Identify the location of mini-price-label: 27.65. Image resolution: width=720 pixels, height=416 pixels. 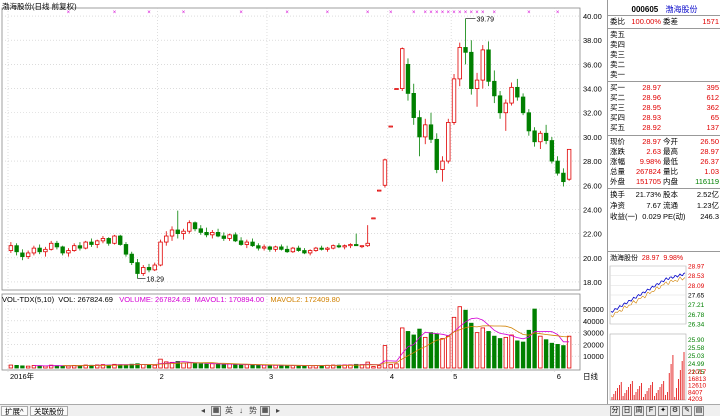
(696, 296).